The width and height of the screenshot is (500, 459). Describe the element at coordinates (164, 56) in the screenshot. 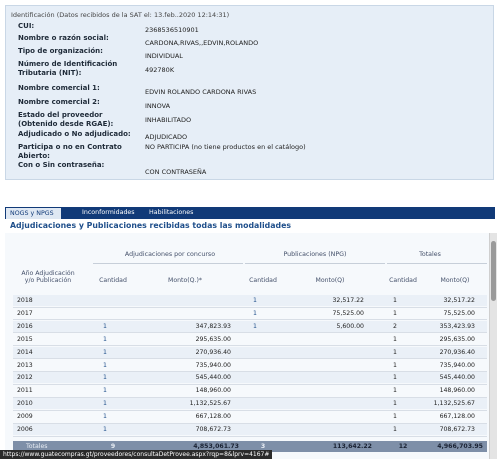

I see `tipo-organizacion-value: INDIVIDUAL` at that location.